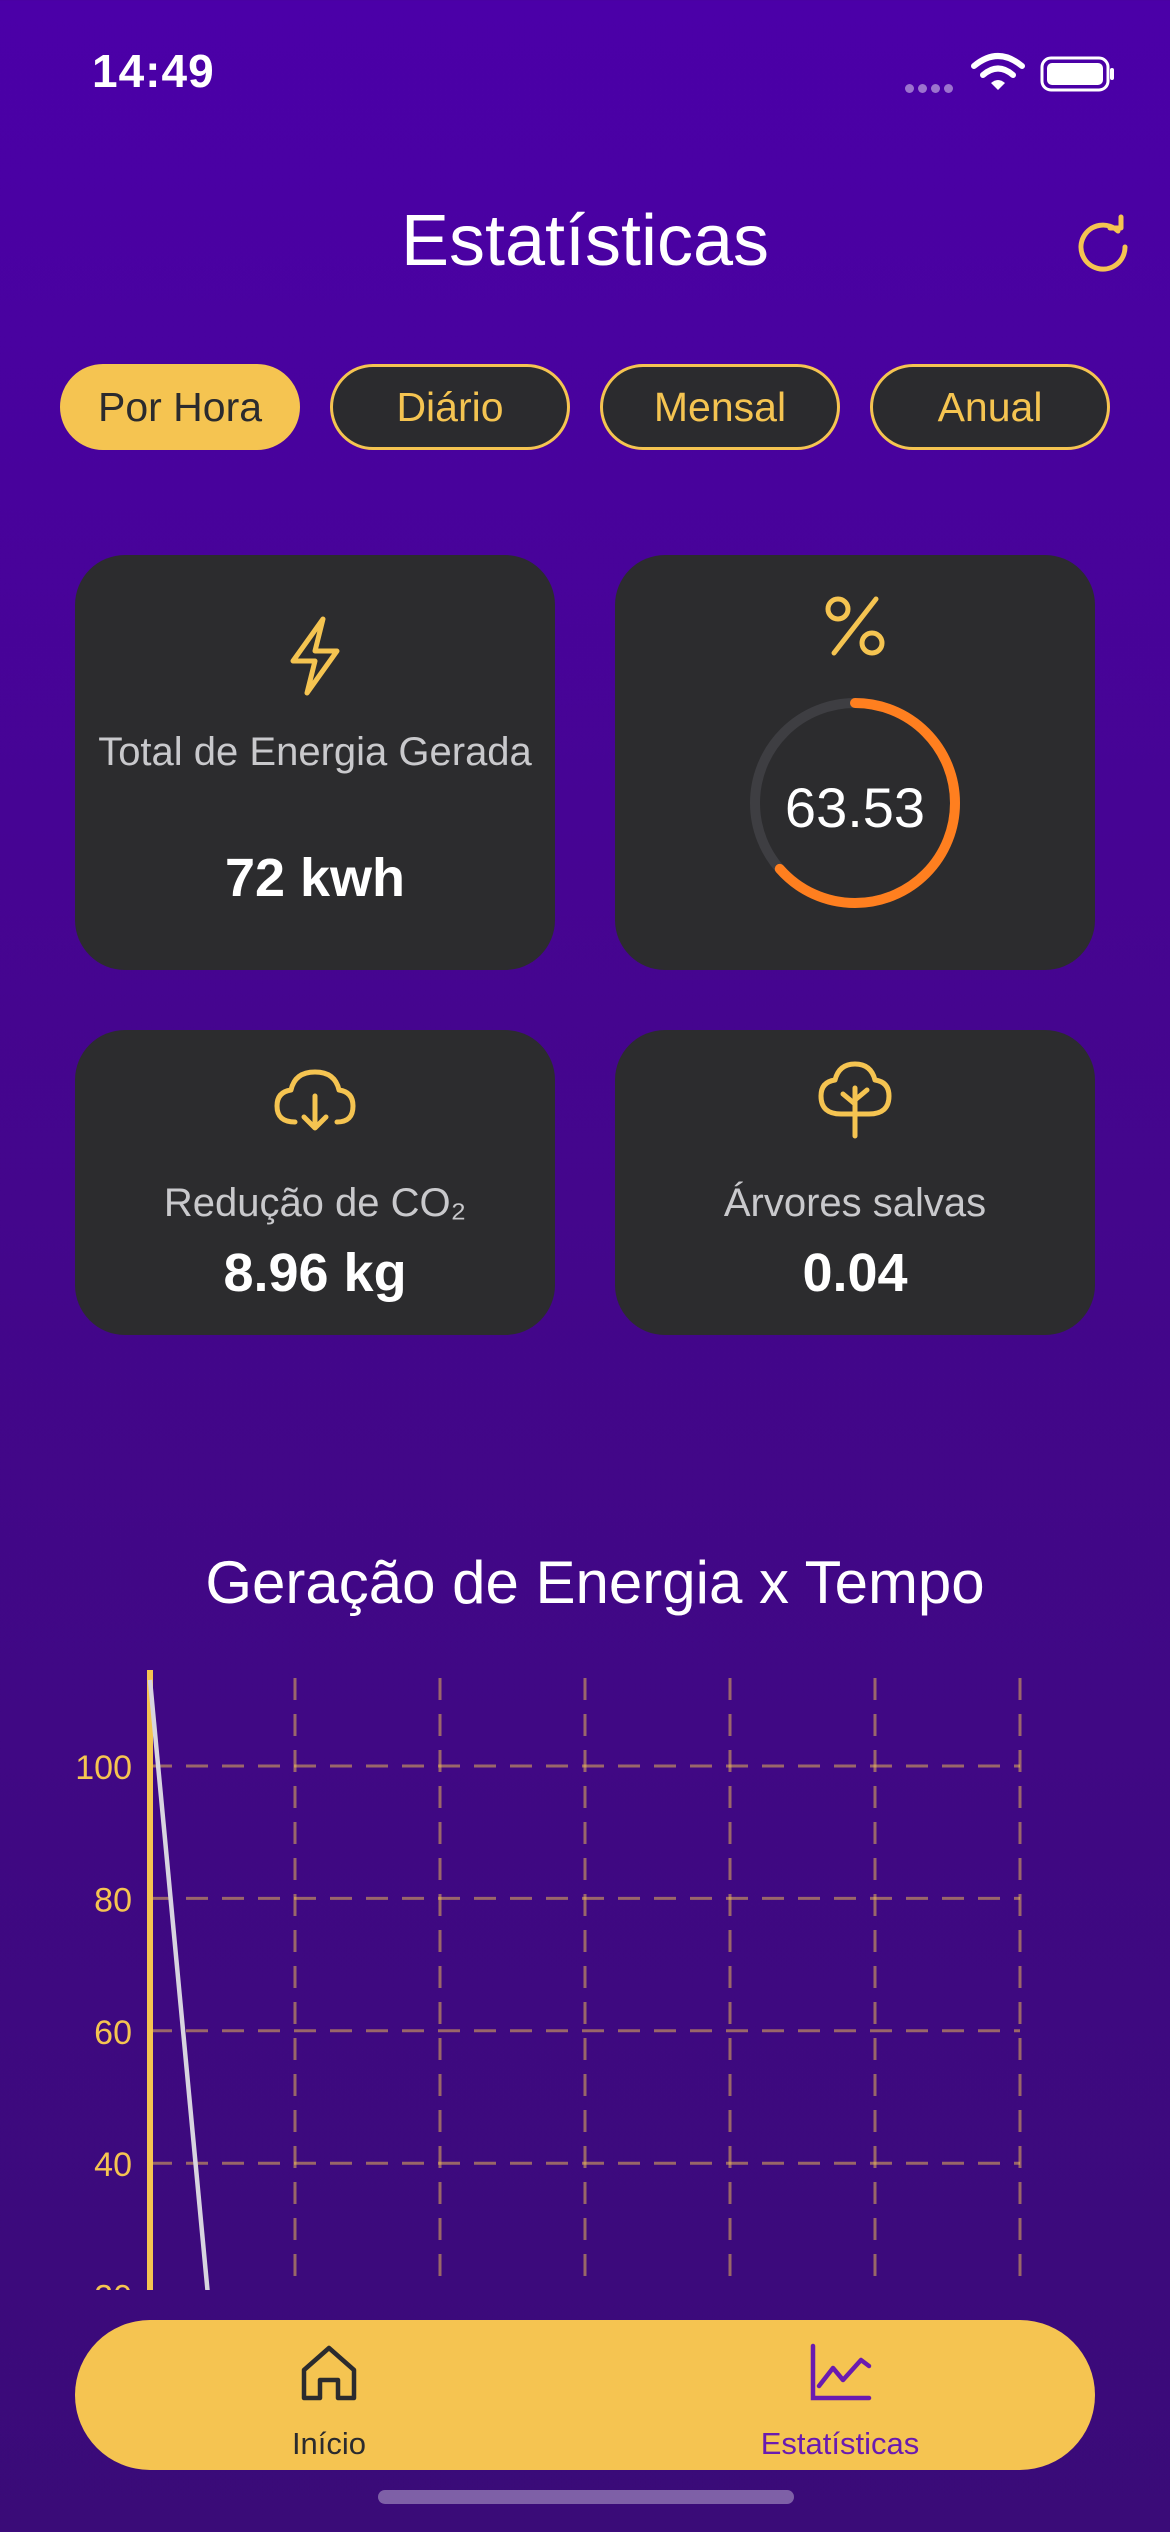 The height and width of the screenshot is (2532, 1170). Describe the element at coordinates (595, 1582) in the screenshot. I see `chart-title: Geração de Energia x Tempo` at that location.